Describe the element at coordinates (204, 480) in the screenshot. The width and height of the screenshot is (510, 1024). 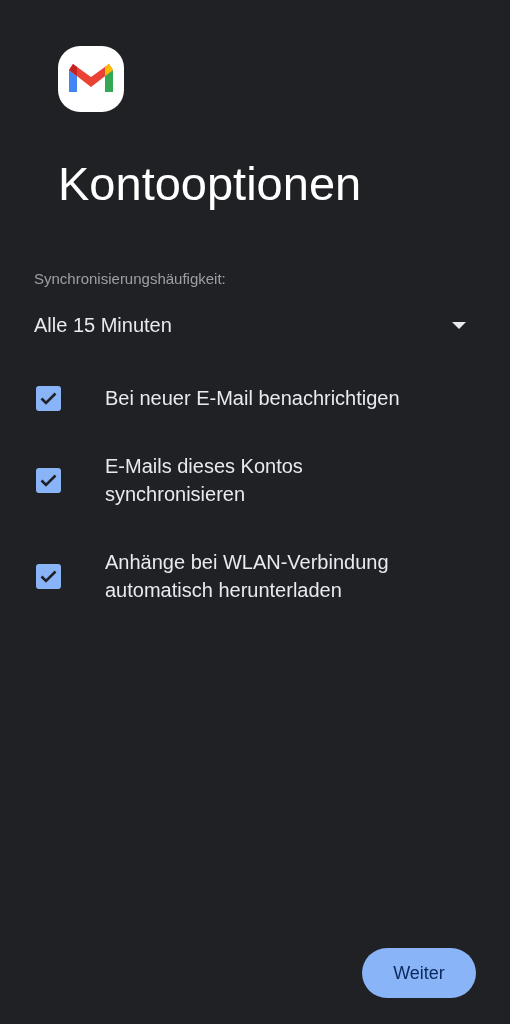
I see `checkbox-label: E-Mails dieses Kontos synchronisieren` at that location.